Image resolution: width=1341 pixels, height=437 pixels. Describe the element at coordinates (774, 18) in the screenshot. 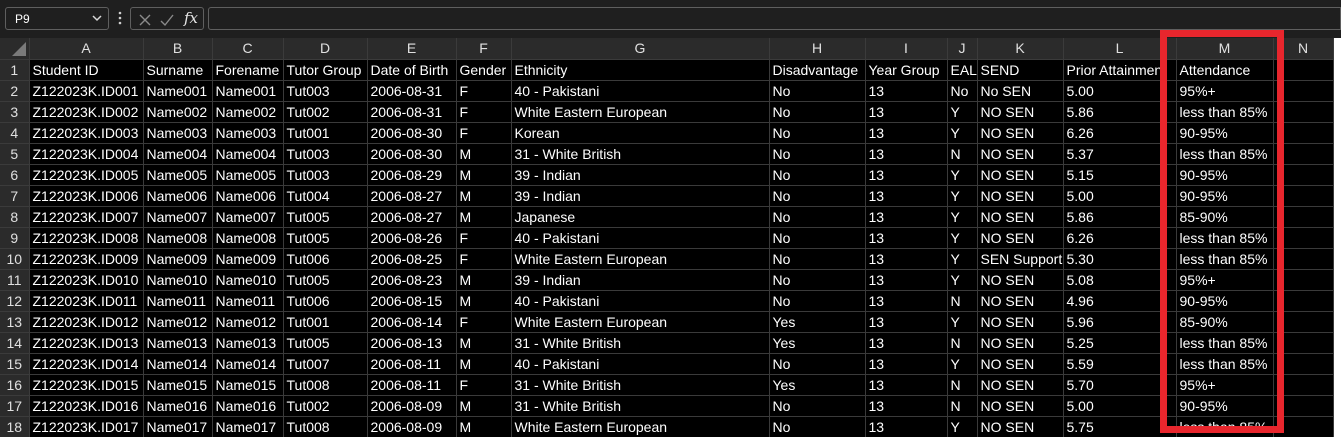

I see `formula-input` at that location.